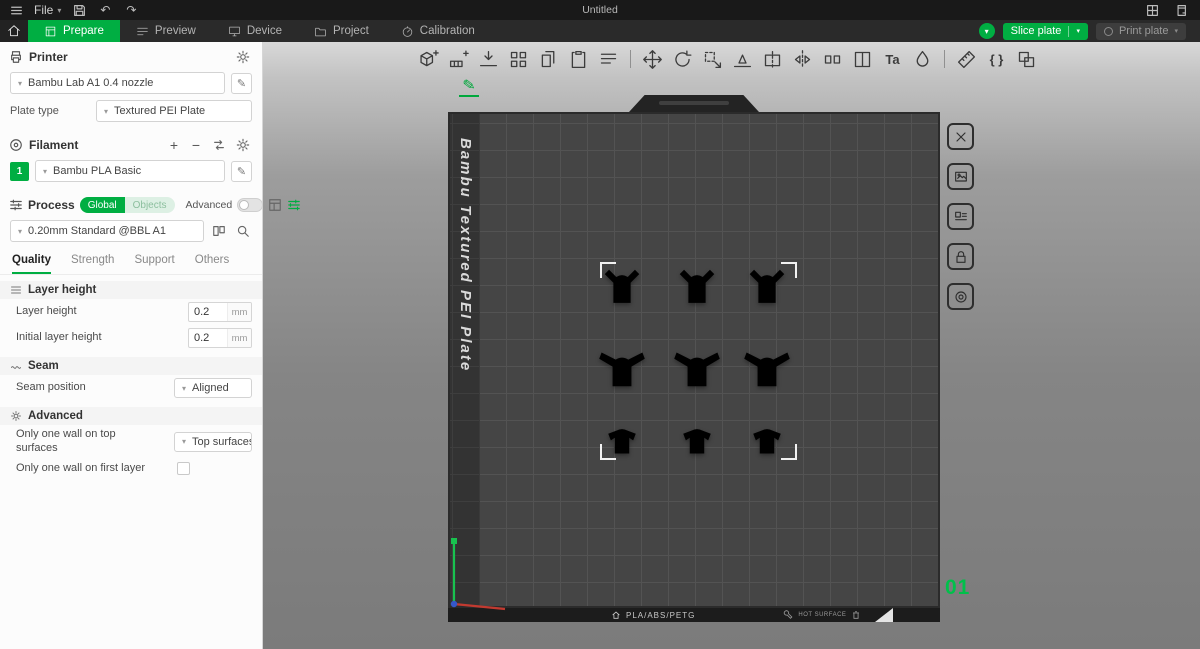 This screenshot has height=649, width=1200. What do you see at coordinates (1045, 31) in the screenshot?
I see `slice-plate-button: Slice plate ▾` at bounding box center [1045, 31].